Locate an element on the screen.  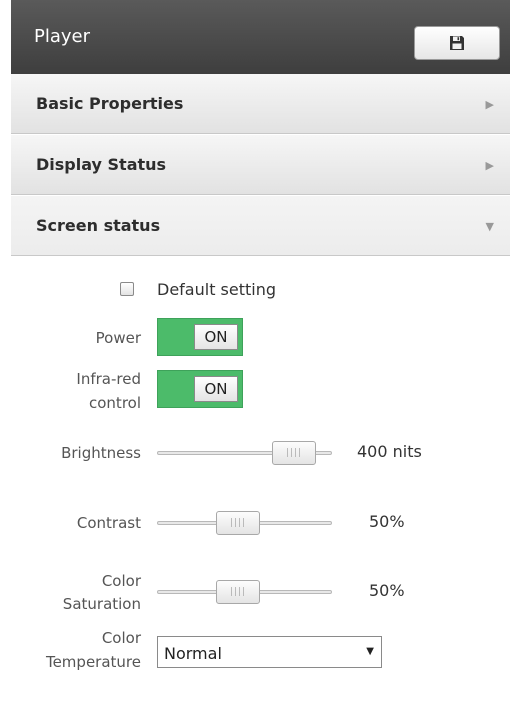
infrared-label-line2: control is located at coordinates (115, 403).